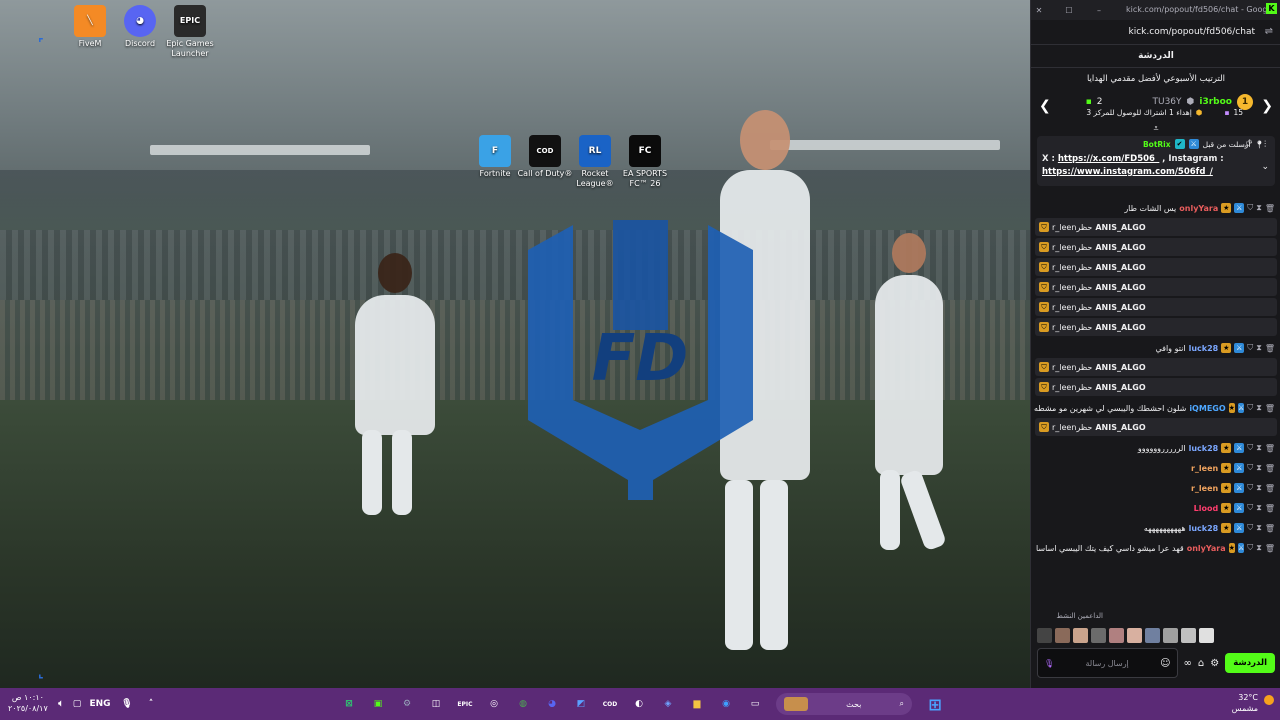  Describe the element at coordinates (1250, 663) in the screenshot. I see `chat-send-button: الدردشة` at that location.